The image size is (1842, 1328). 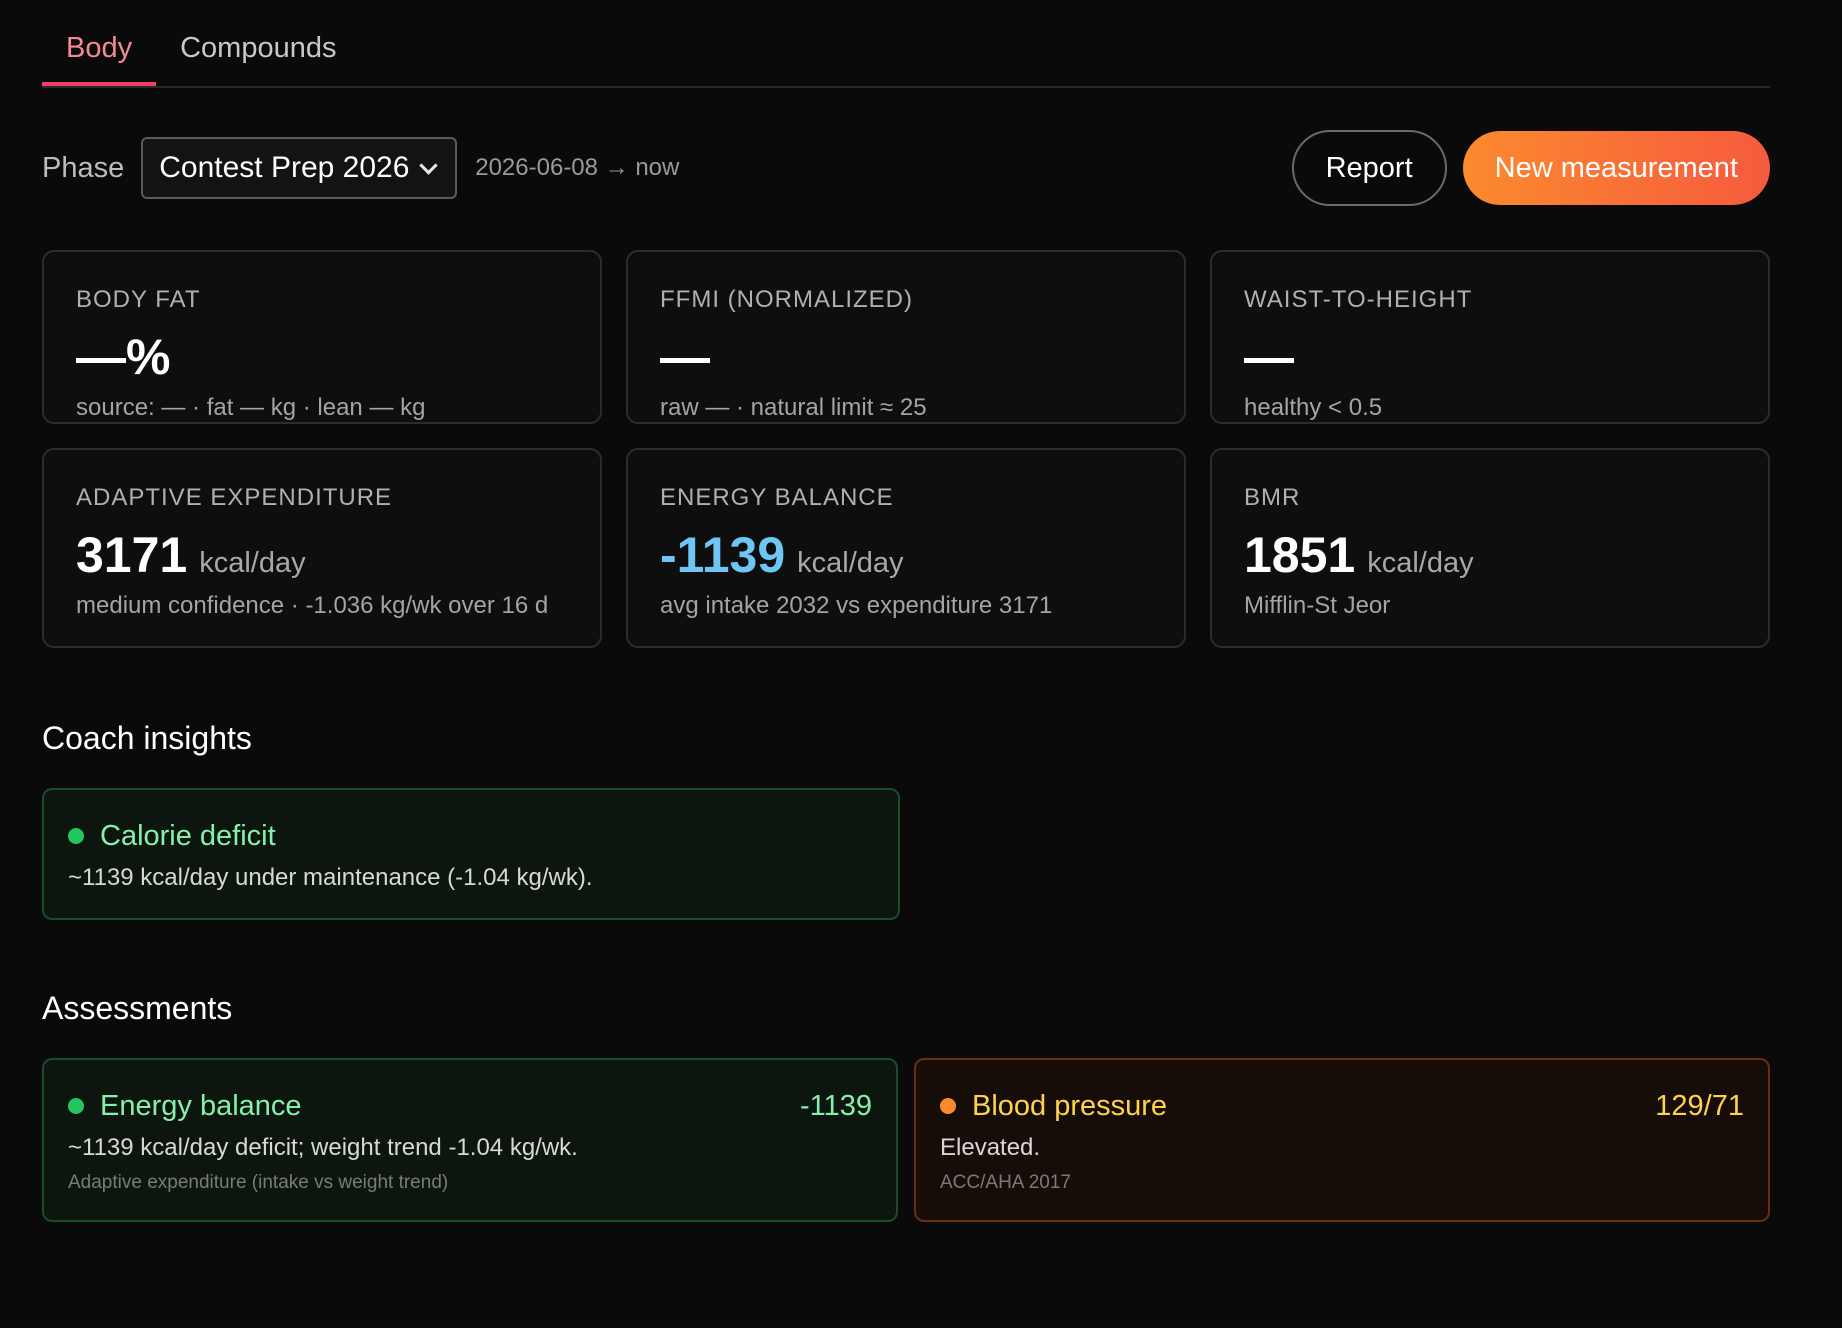 What do you see at coordinates (1005, 1182) in the screenshot?
I see `assessment-source: ACC/AHA 2017` at bounding box center [1005, 1182].